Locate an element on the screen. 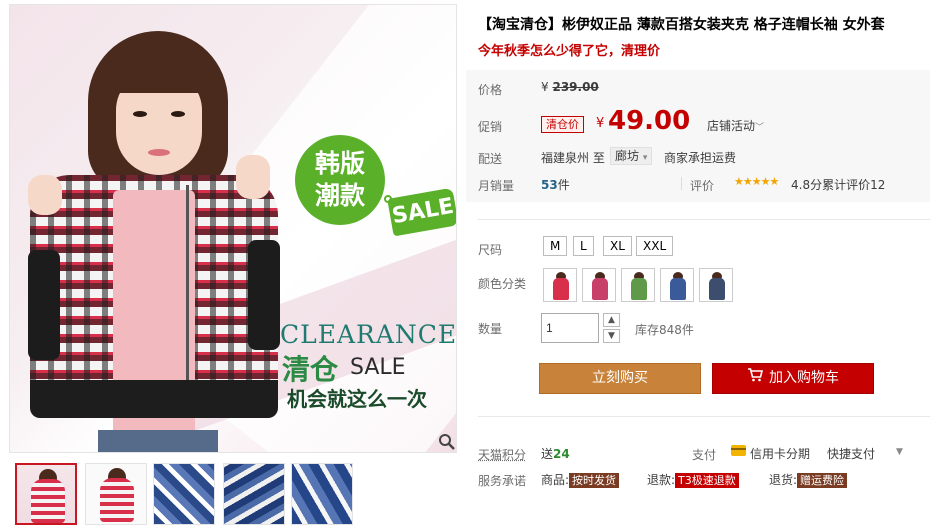 The image size is (930, 532). monthly-sales-unit: 件 is located at coordinates (563, 185).